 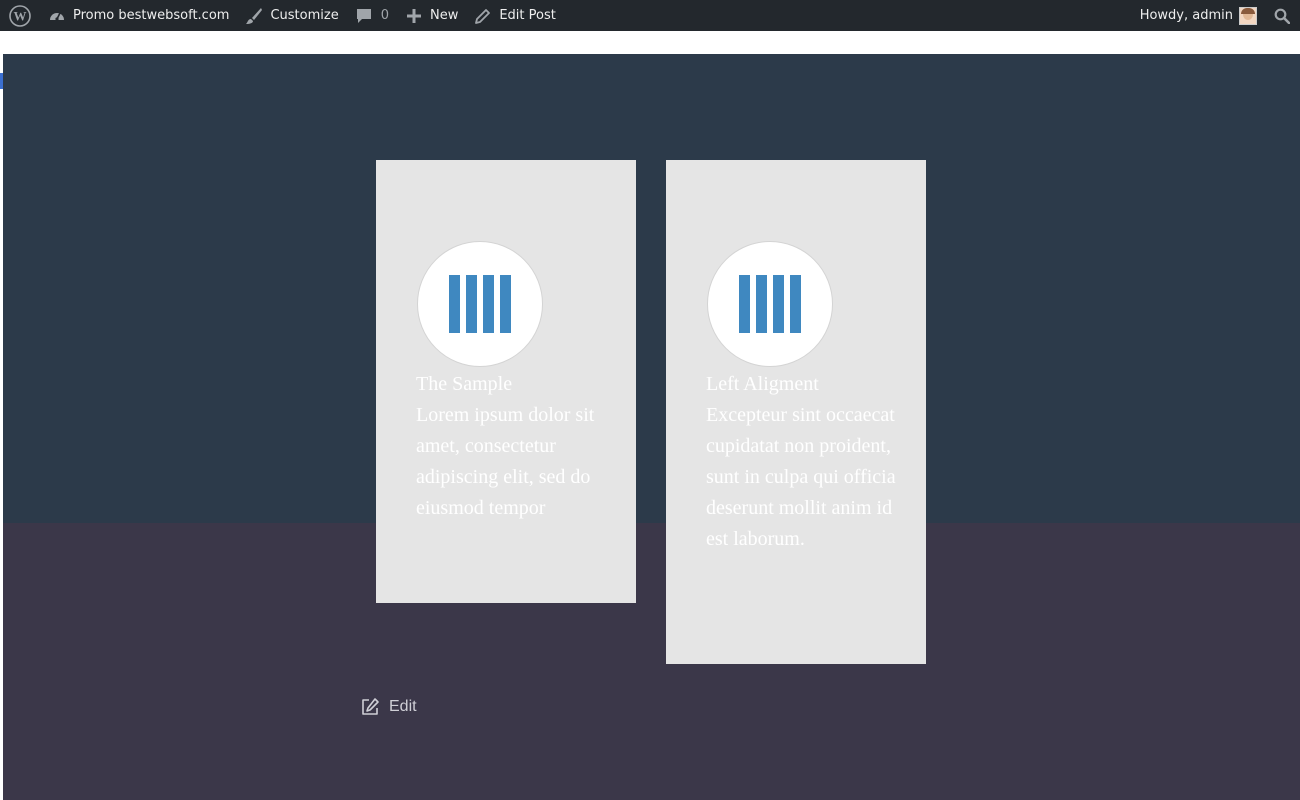 I want to click on feature-card-title: Left Aligment, so click(x=762, y=384).